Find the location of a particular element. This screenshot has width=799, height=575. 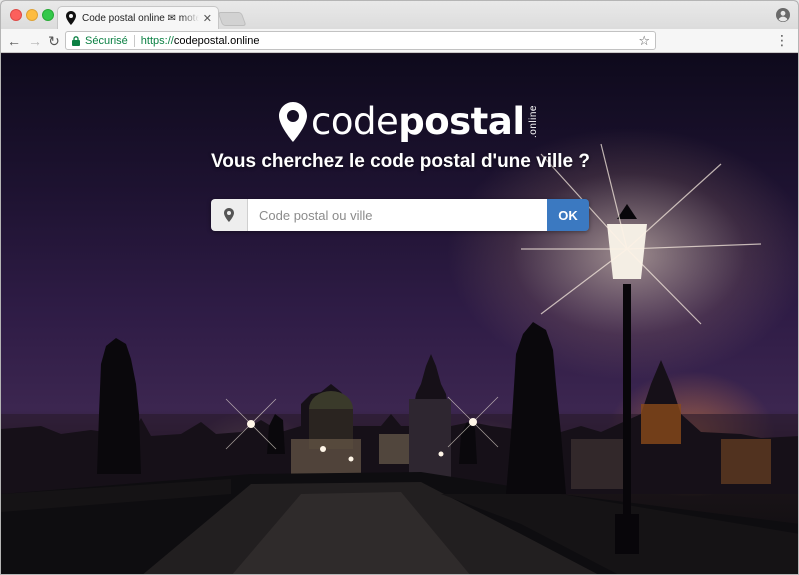

secure-label: Sécurisé is located at coordinates (106, 40).